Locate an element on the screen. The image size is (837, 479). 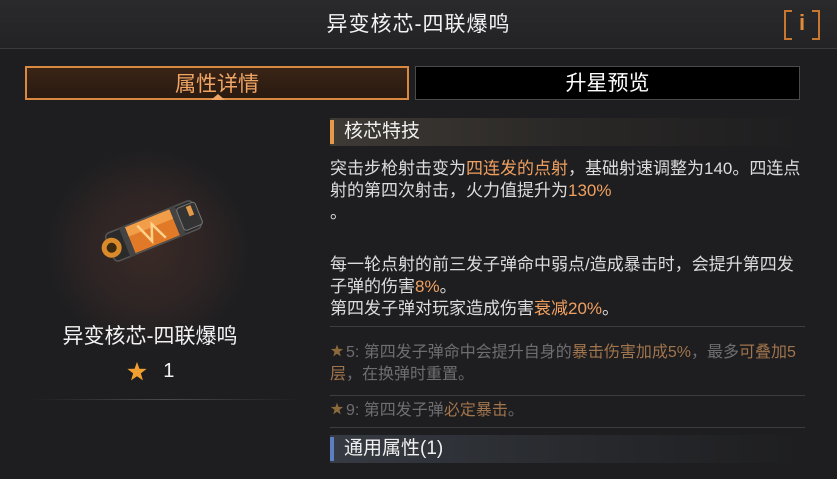
perk-text: : 第四发子弹 is located at coordinates (399, 410).